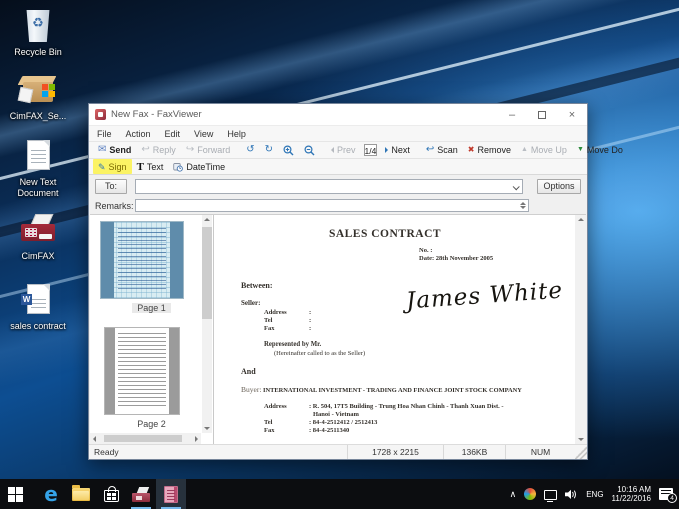 This screenshot has height=509, width=679. I want to click on reply-button: ↩ Reply, so click(158, 150).